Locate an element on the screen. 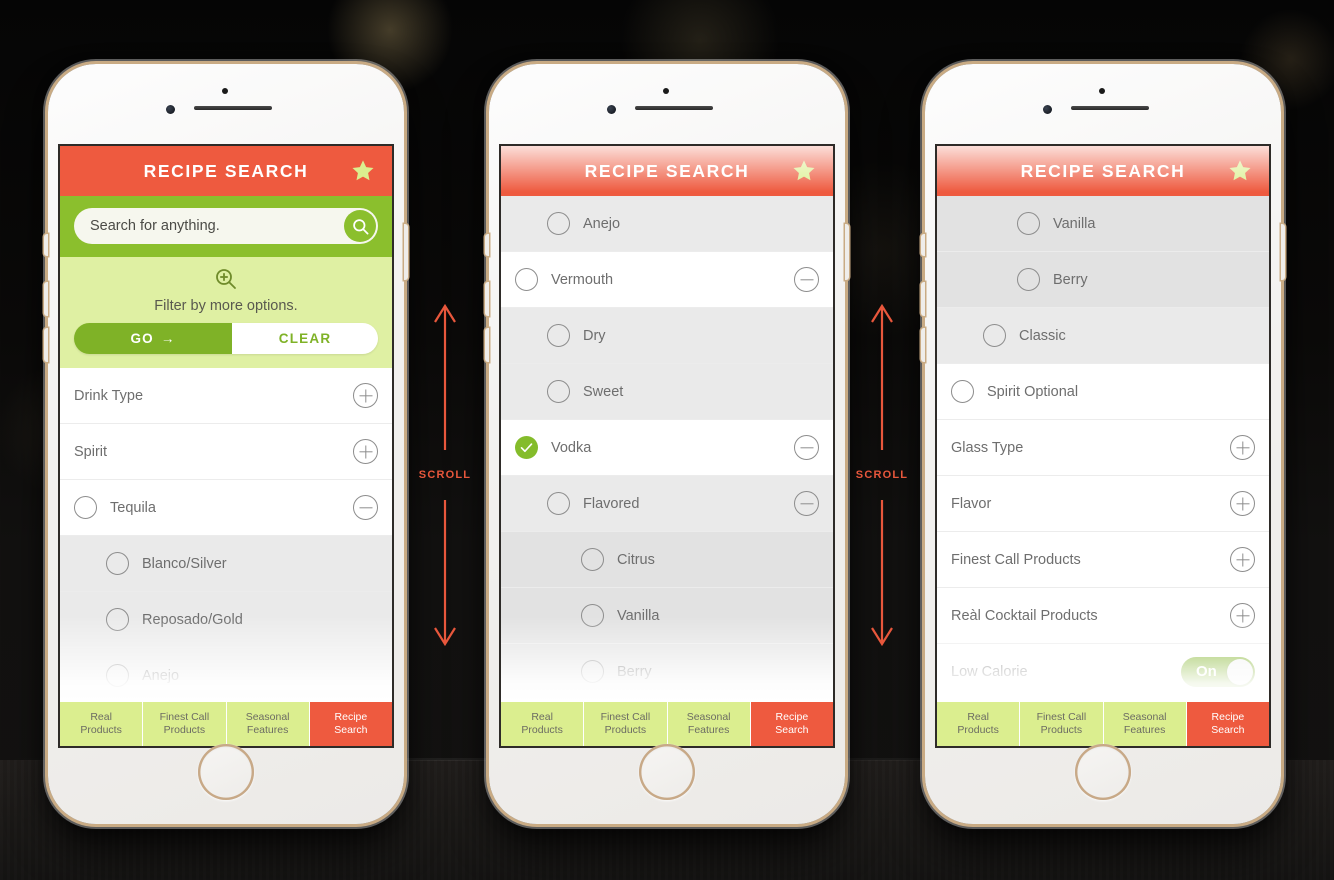 The image size is (1334, 880). filter-row: Sweet is located at coordinates (667, 392).